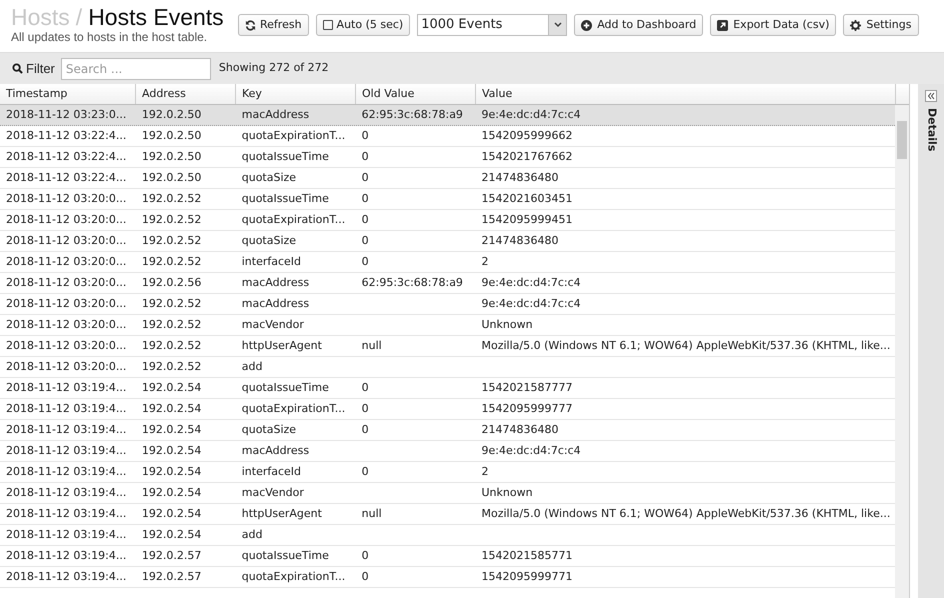 This screenshot has width=944, height=598. What do you see at coordinates (880, 25) in the screenshot?
I see `settings-button: Settings` at bounding box center [880, 25].